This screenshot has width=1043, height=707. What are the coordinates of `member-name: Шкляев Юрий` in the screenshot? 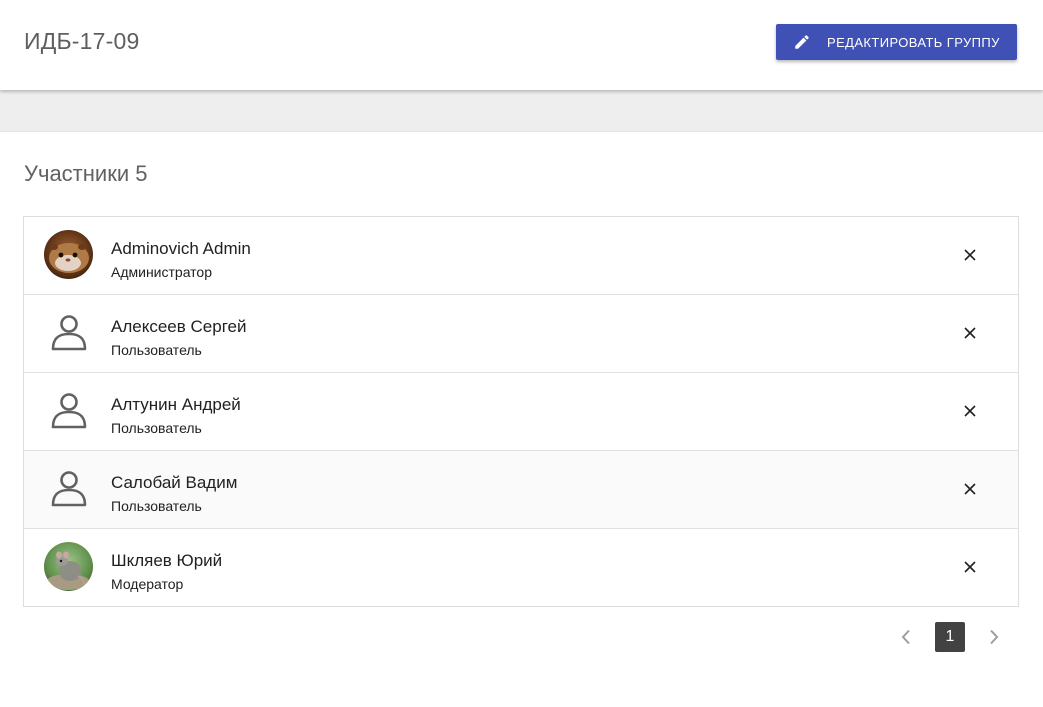 It's located at (167, 560).